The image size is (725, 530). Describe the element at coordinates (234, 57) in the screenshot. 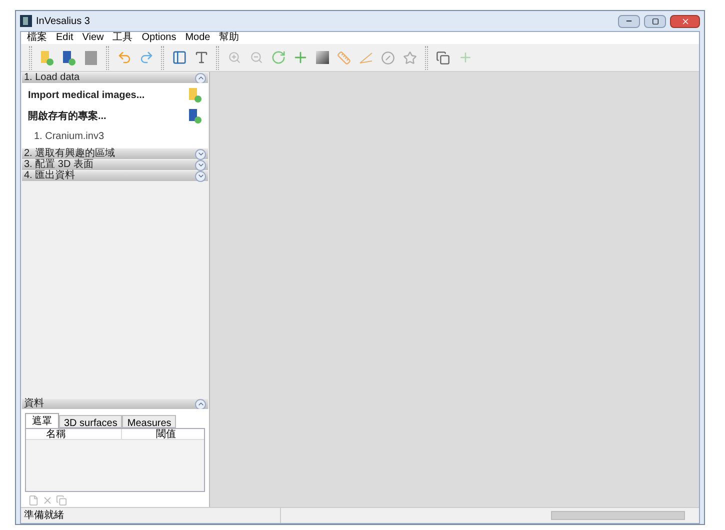

I see `zoom-in-icon` at that location.